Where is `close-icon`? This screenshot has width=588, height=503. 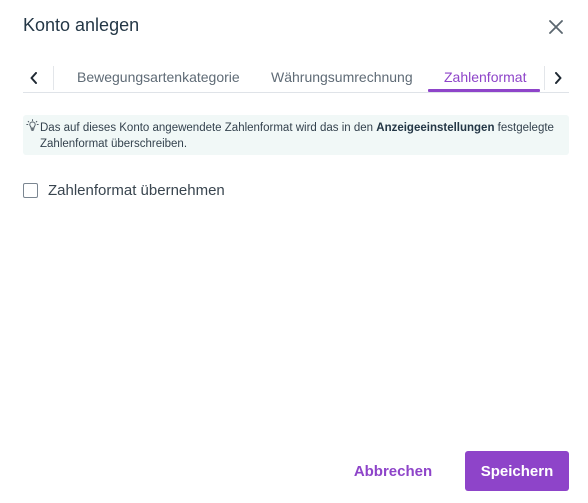
close-icon is located at coordinates (556, 27).